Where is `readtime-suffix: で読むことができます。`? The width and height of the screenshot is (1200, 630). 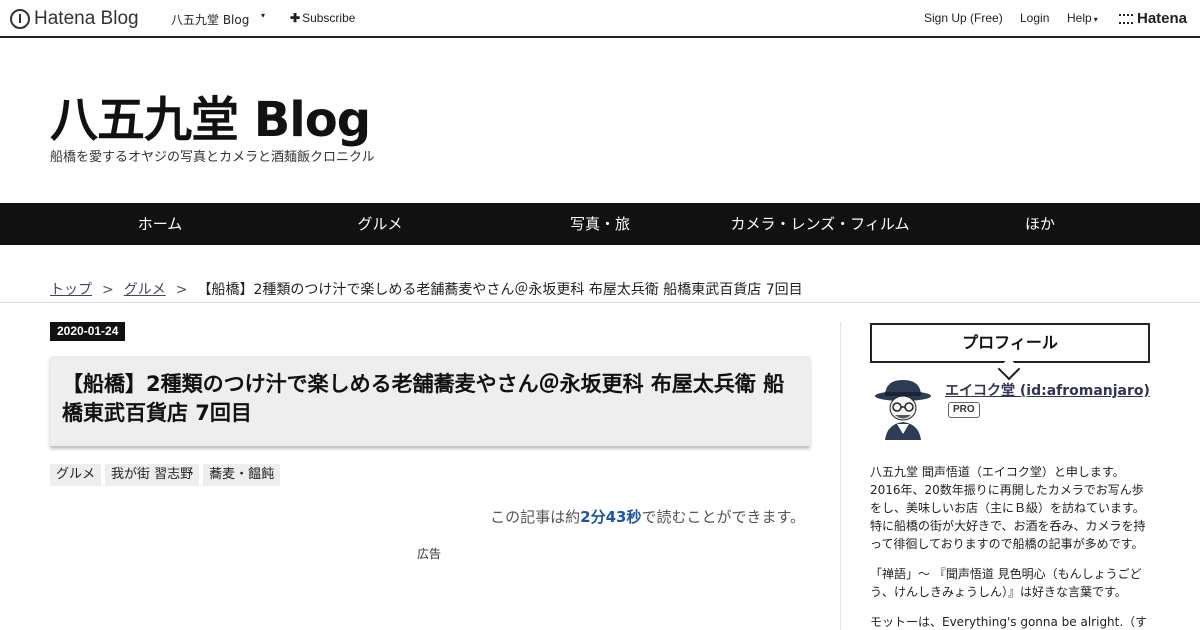
readtime-suffix: で読むことができます。 is located at coordinates (723, 517).